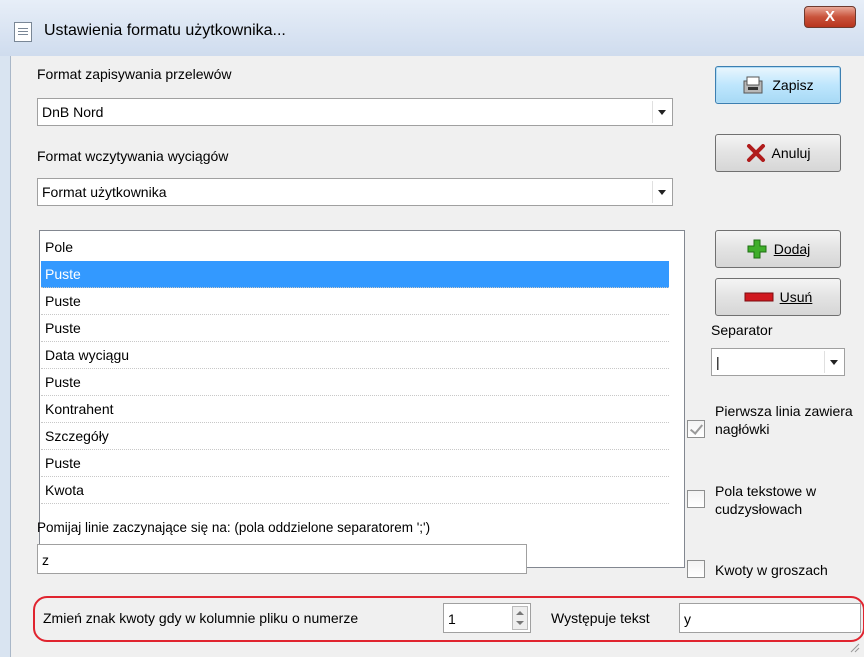 This screenshot has height=657, width=864. What do you see at coordinates (432, 28) in the screenshot?
I see `title-bar: Ustawienia formatu użytkownika... X` at bounding box center [432, 28].